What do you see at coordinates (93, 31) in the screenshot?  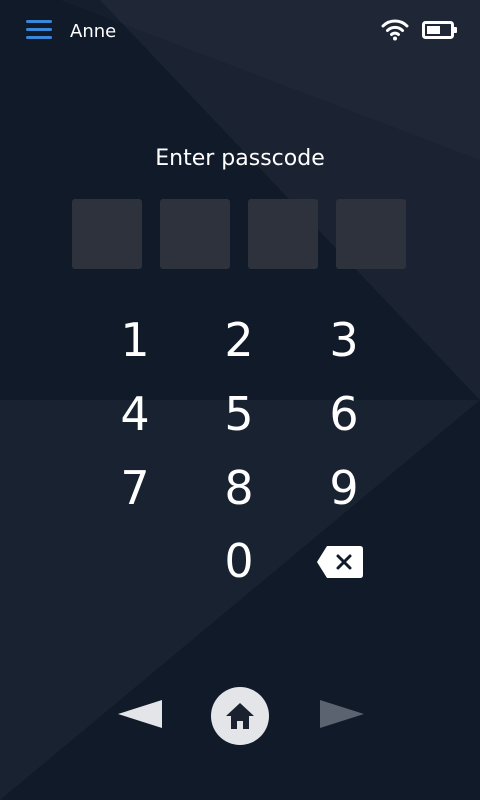 I see `user-name: Anne` at bounding box center [93, 31].